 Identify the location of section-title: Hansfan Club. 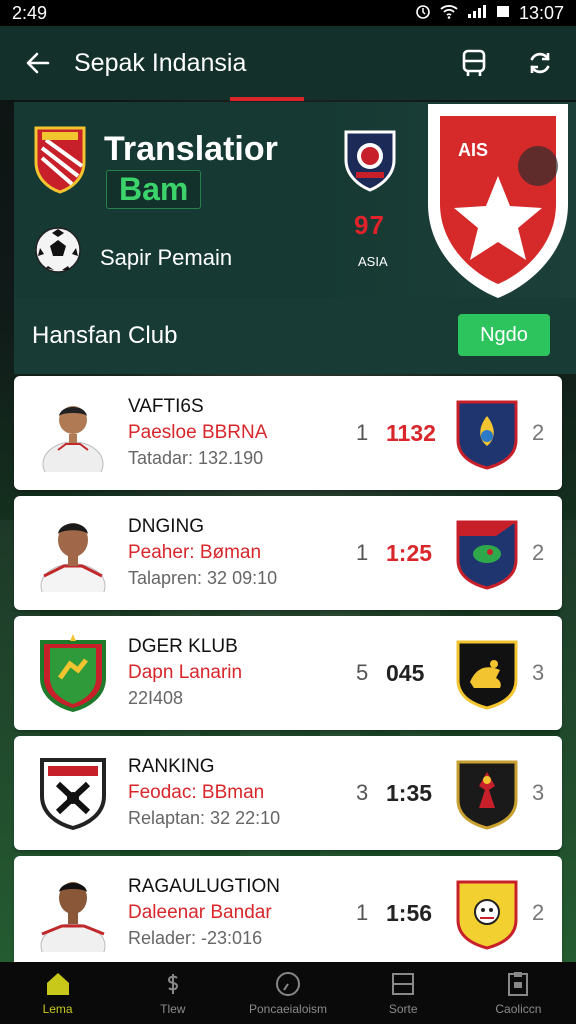
(105, 335).